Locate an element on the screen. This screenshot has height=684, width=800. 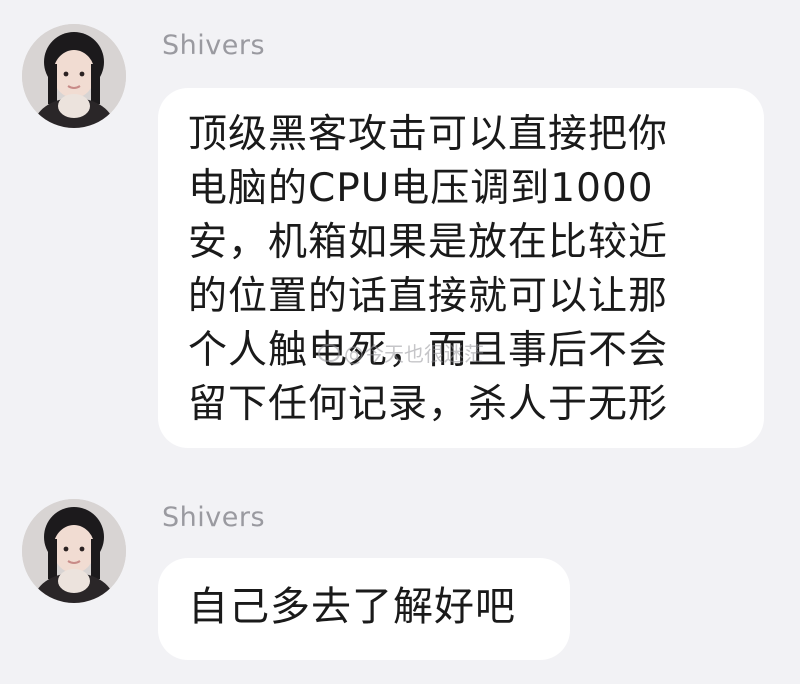
watermark: @今天也很迷茫 is located at coordinates (401, 352).